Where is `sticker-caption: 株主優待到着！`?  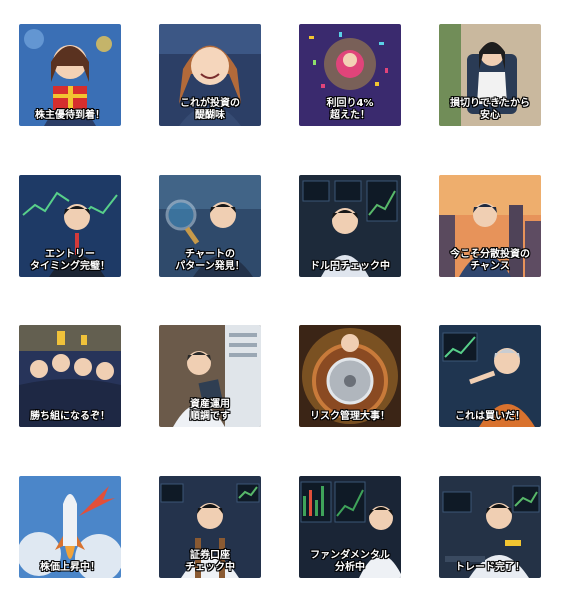 sticker-caption: 株主優待到着！ is located at coordinates (70, 115).